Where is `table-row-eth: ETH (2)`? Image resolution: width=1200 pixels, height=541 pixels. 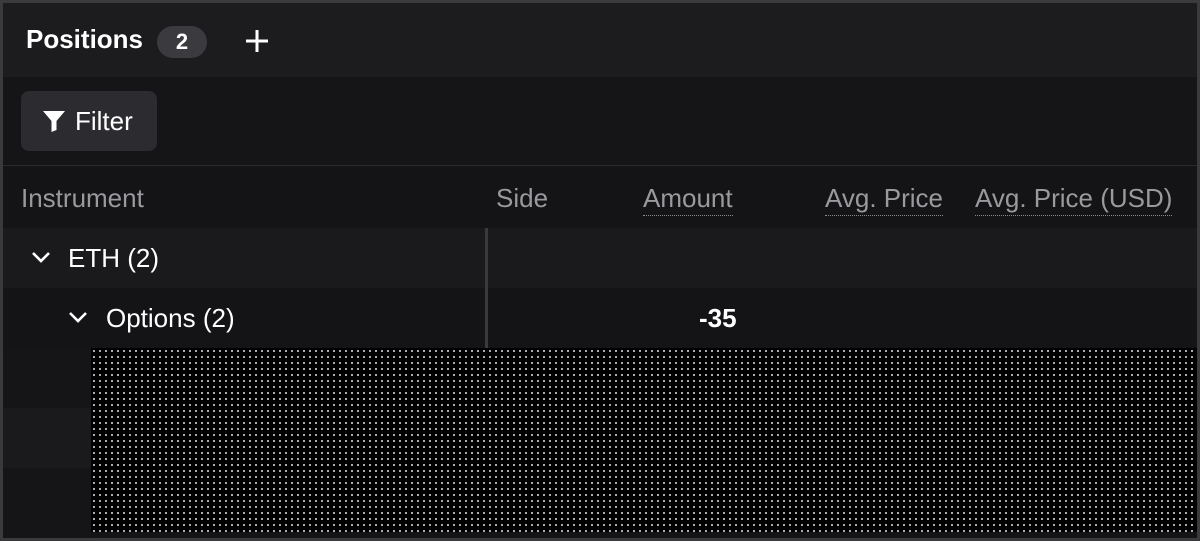
table-row-eth: ETH (2) is located at coordinates (600, 258).